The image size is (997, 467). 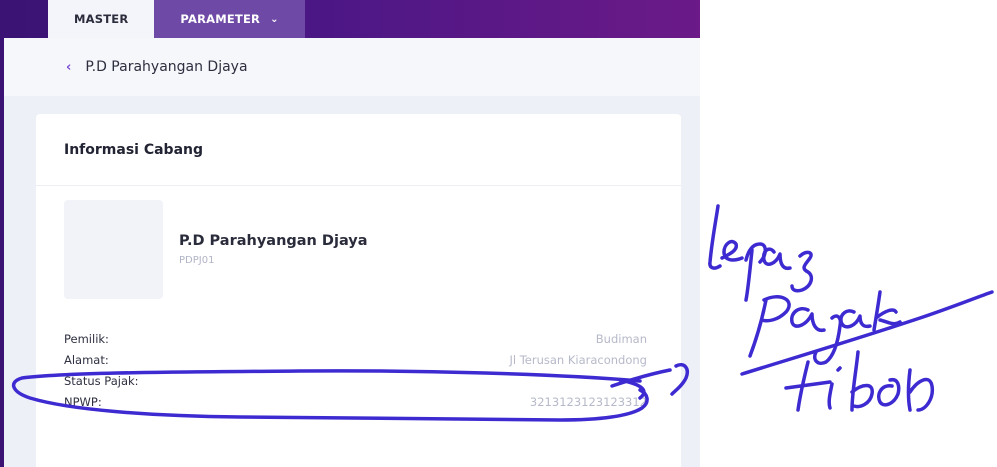 I want to click on tab-parameter: PARAMETER ⌄, so click(x=229, y=19).